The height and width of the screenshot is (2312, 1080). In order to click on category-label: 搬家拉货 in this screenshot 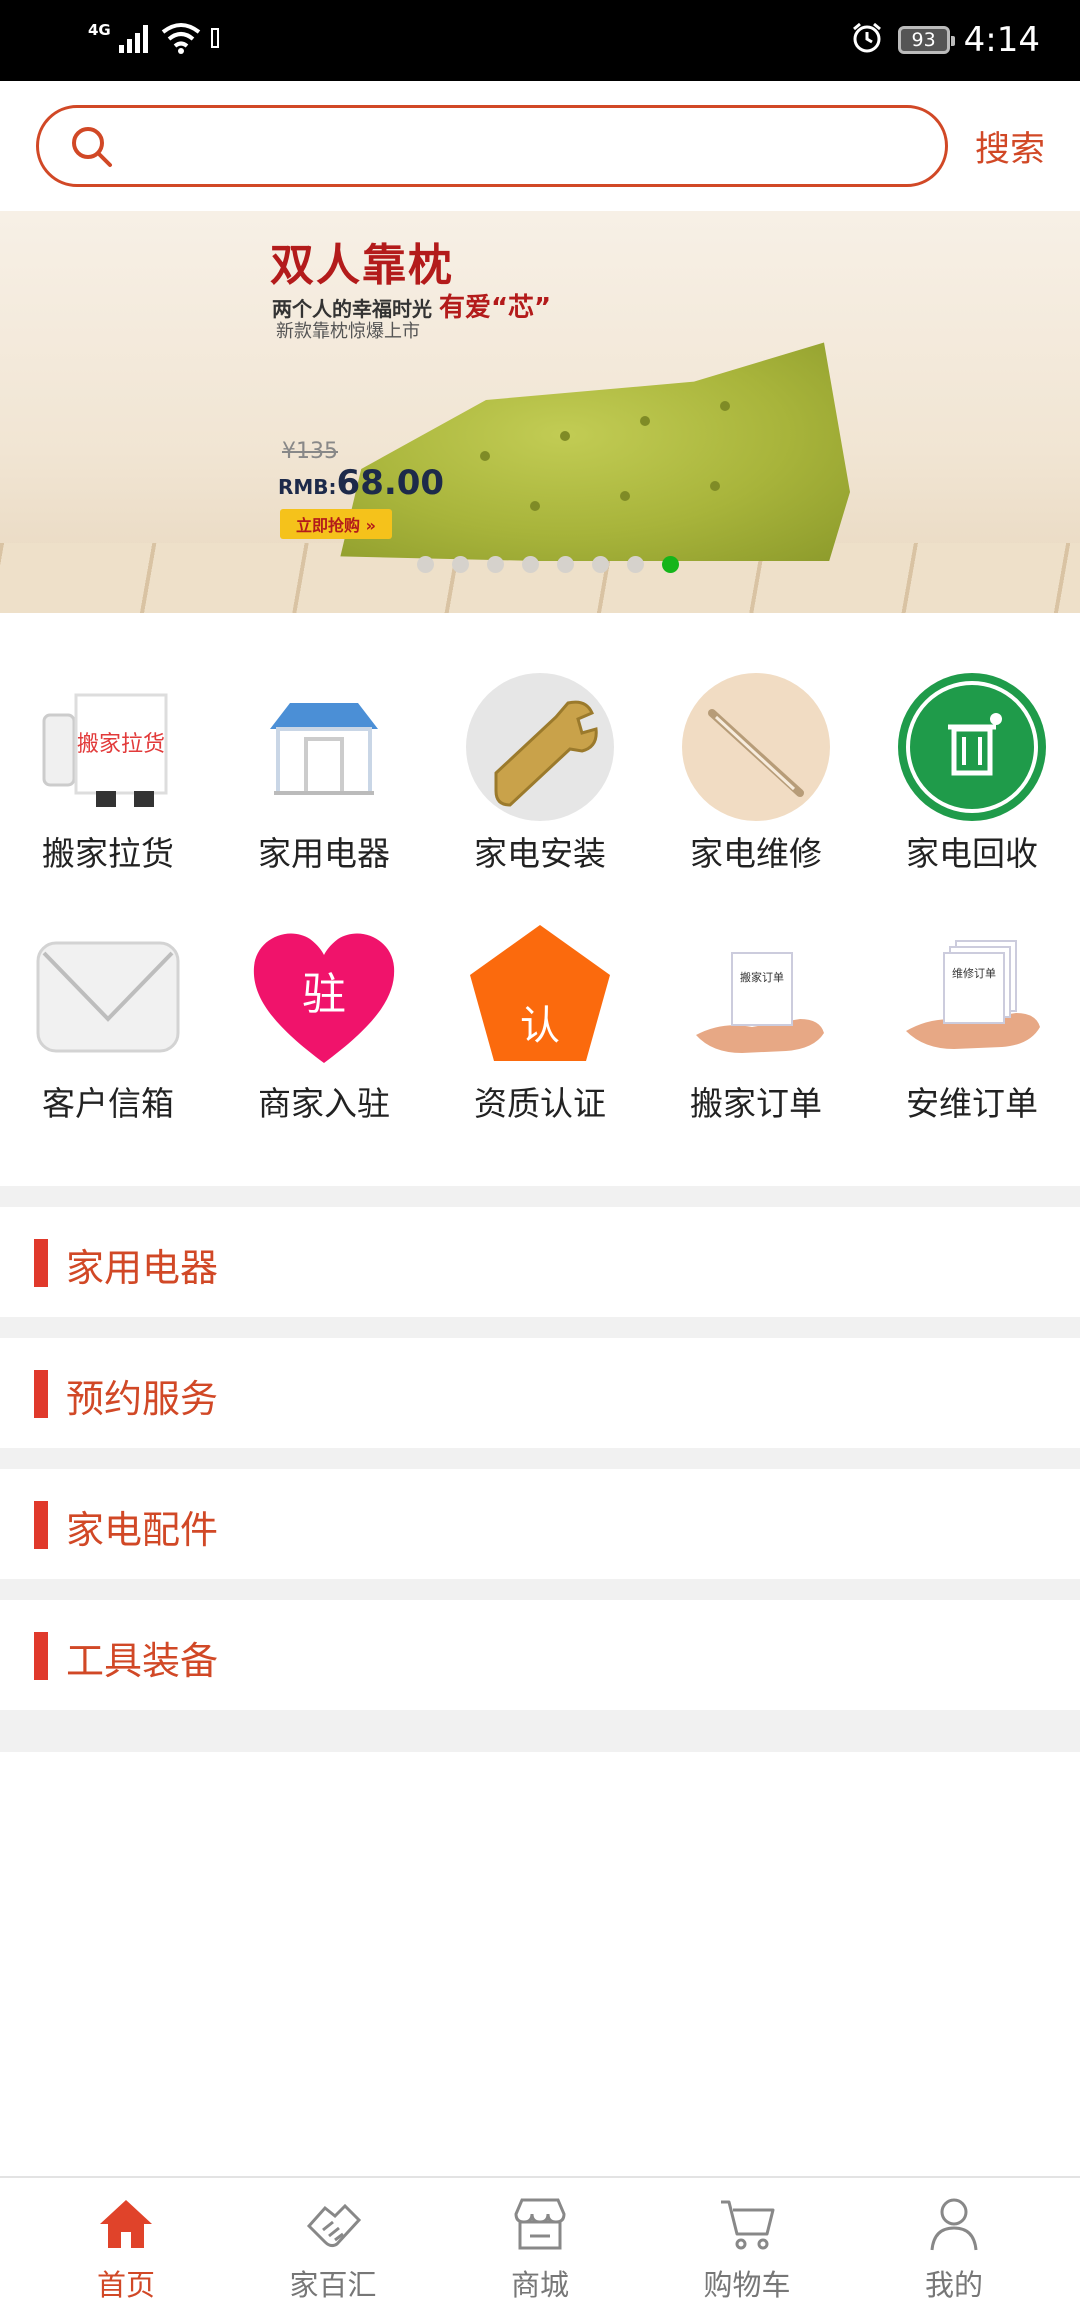, I will do `click(108, 853)`.